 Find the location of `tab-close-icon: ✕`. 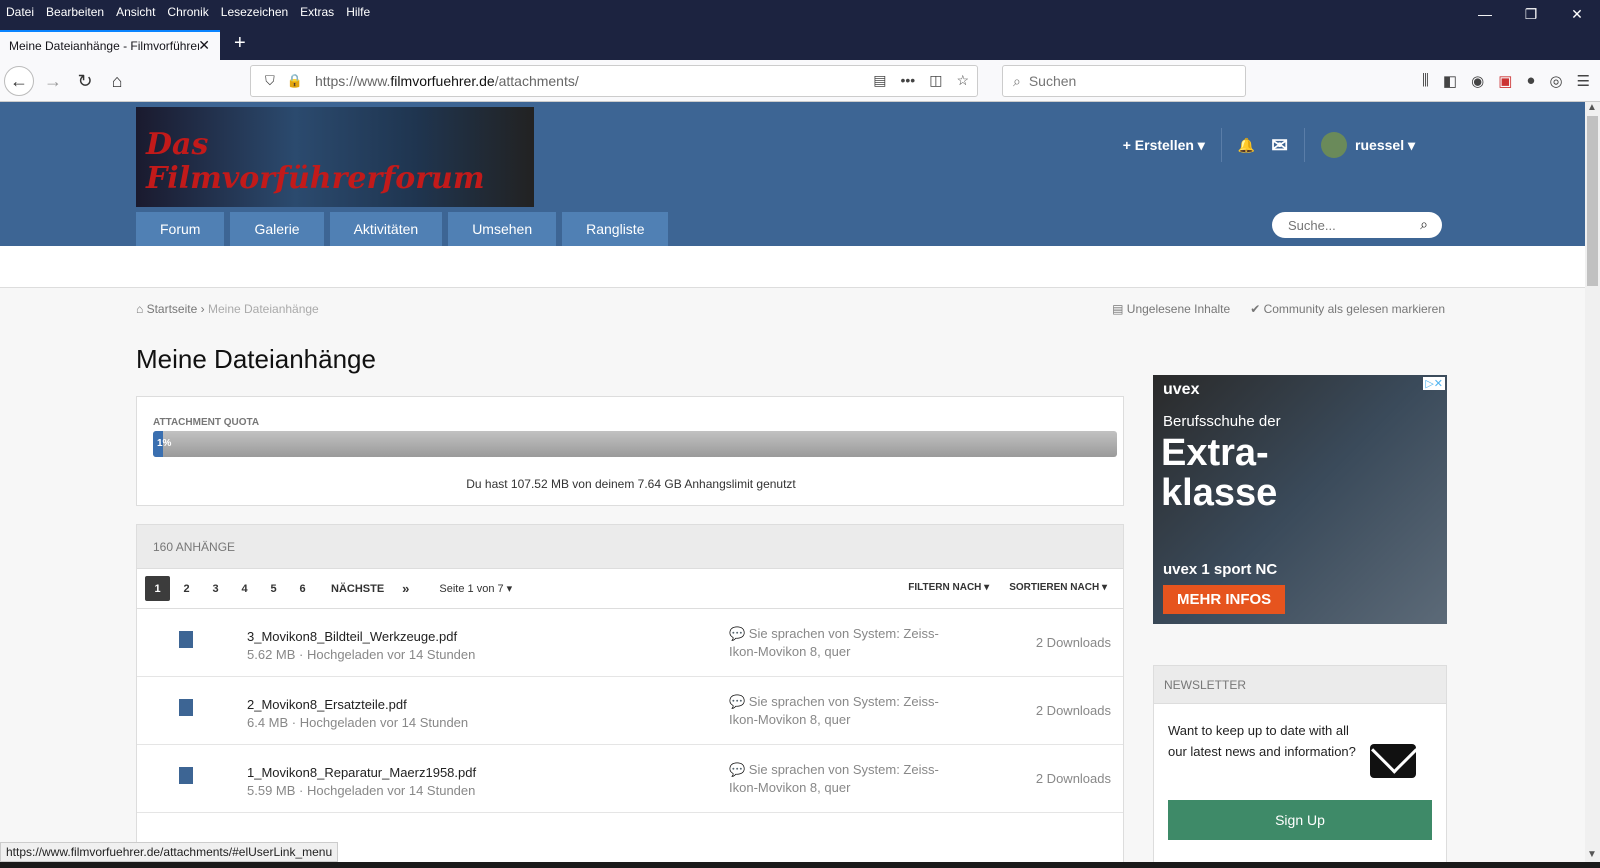

tab-close-icon: ✕ is located at coordinates (204, 45).